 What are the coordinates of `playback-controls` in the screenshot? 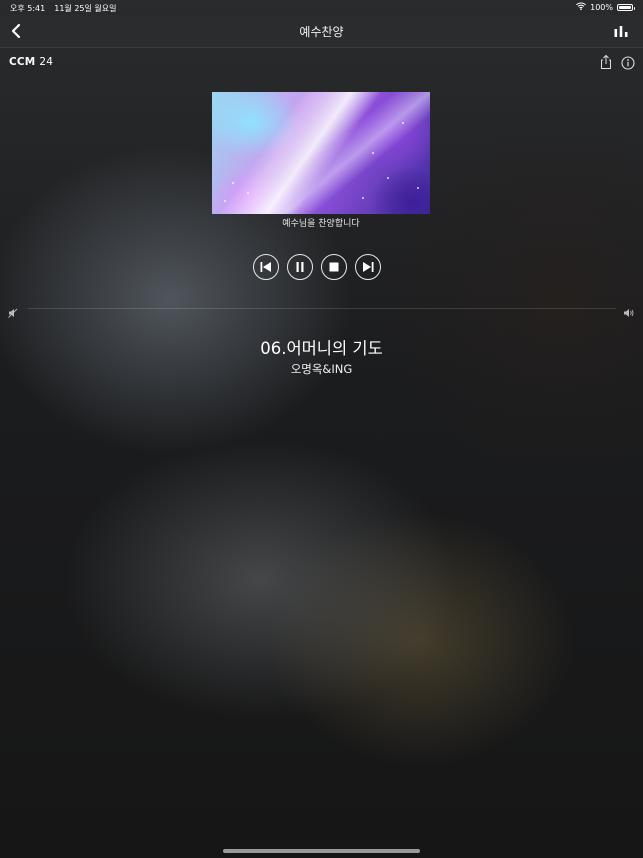 It's located at (317, 267).